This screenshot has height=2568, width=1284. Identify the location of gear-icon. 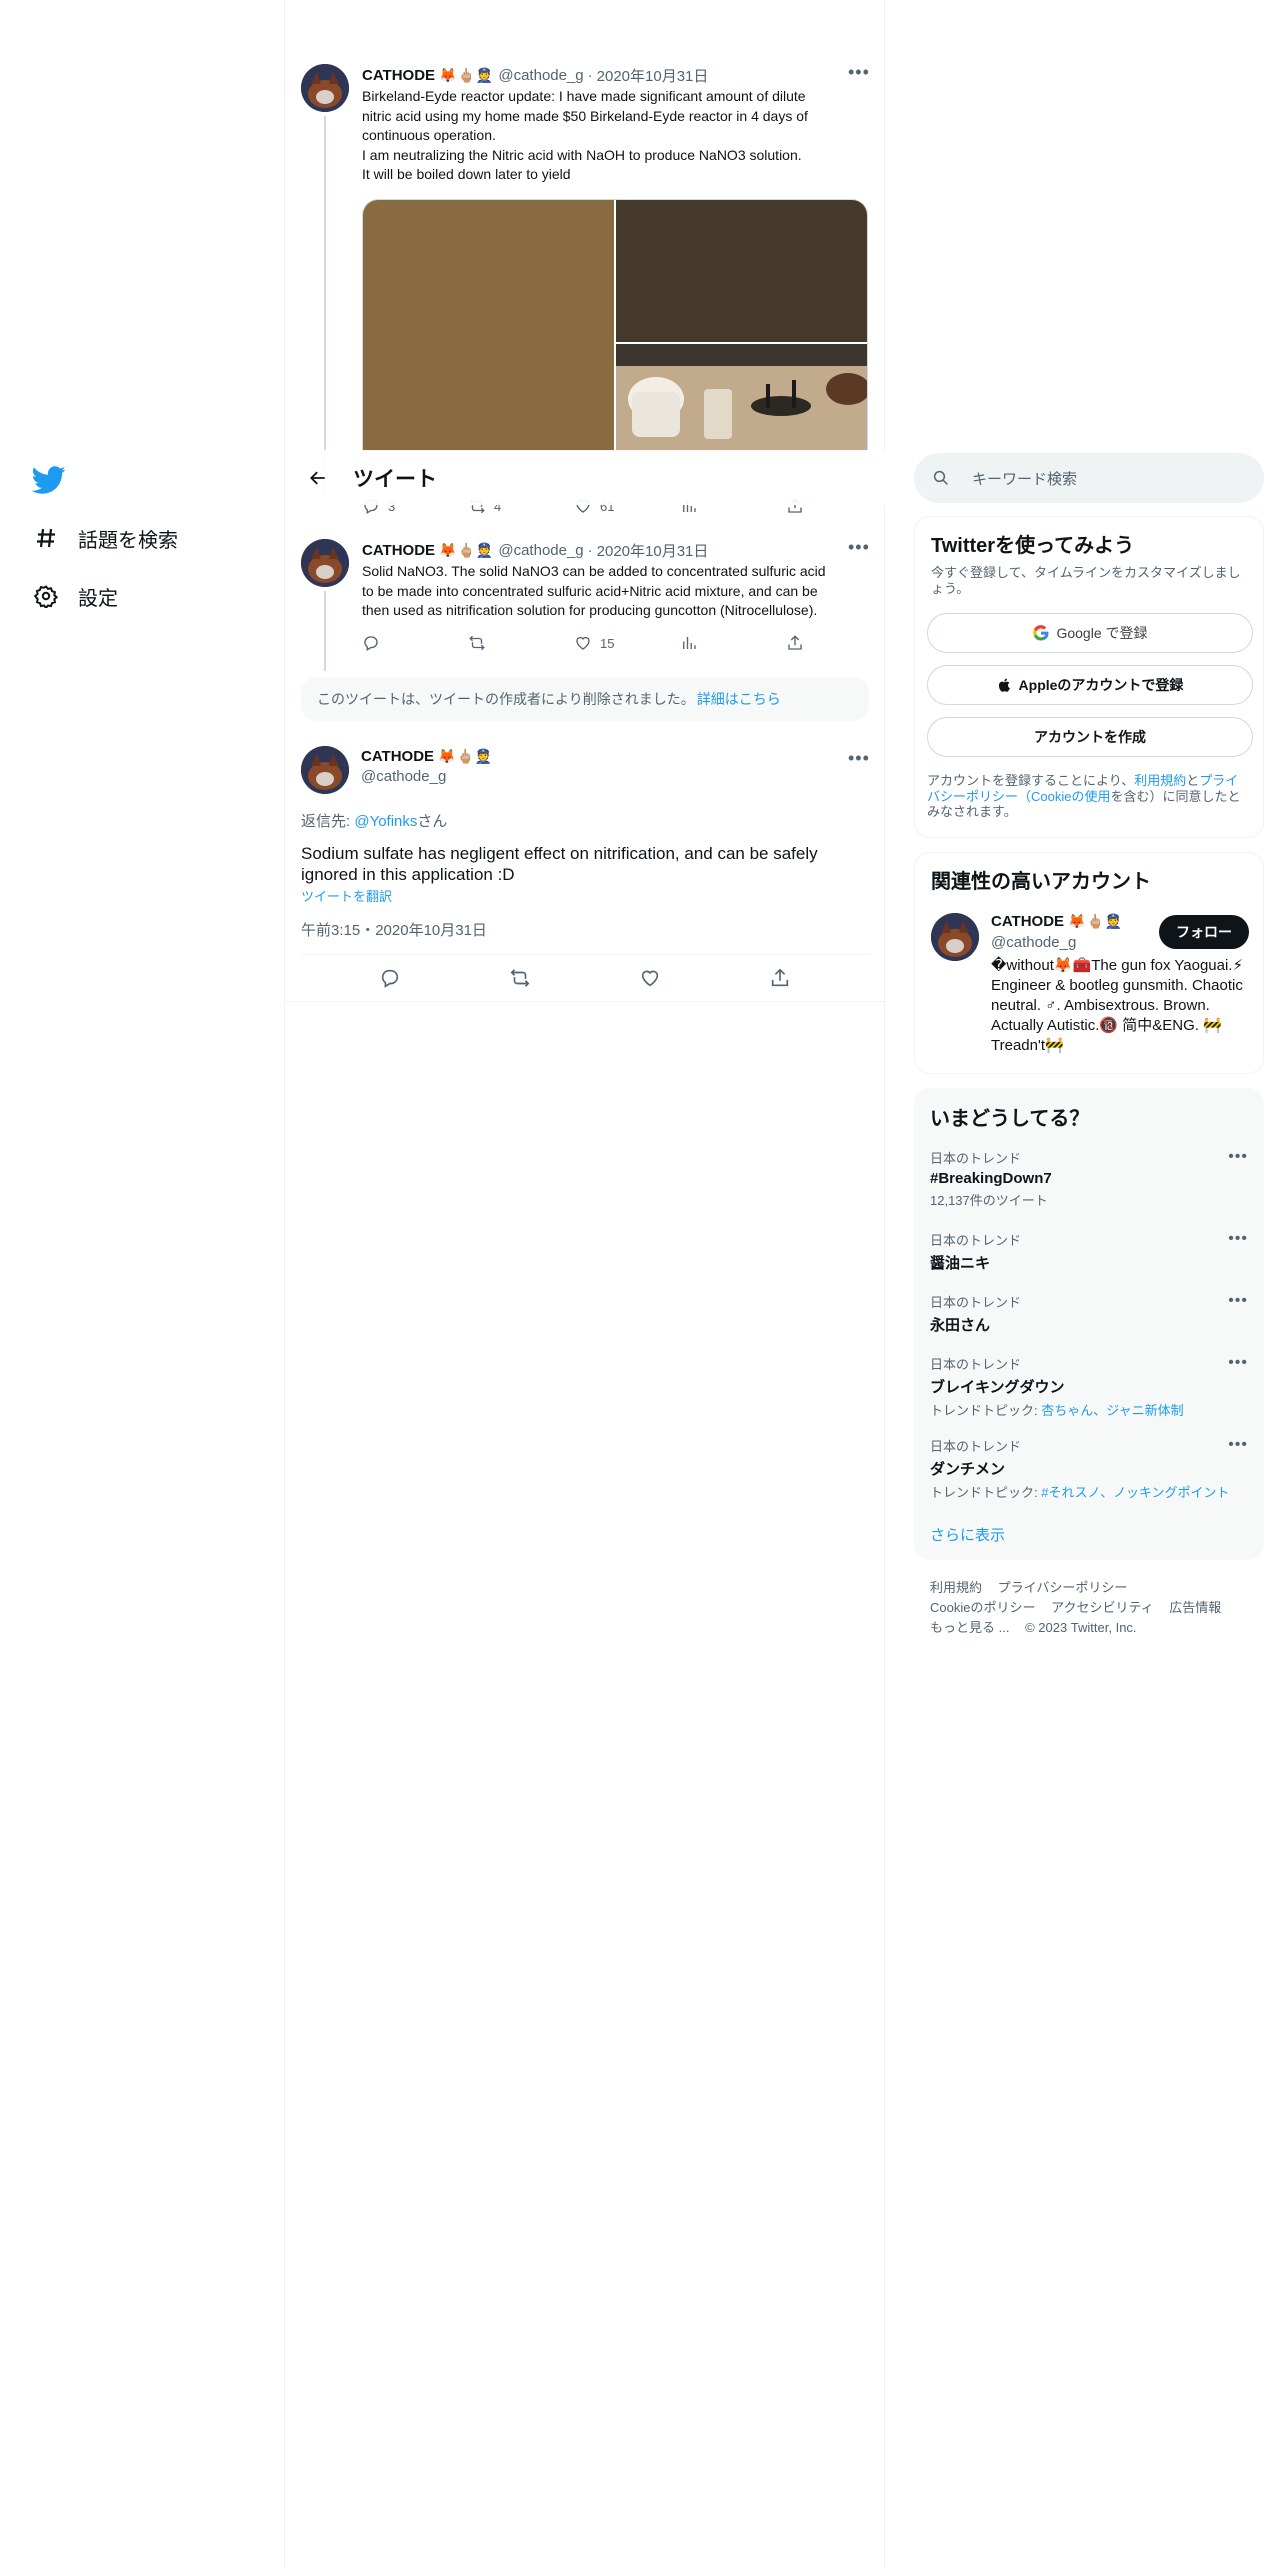
(46, 596).